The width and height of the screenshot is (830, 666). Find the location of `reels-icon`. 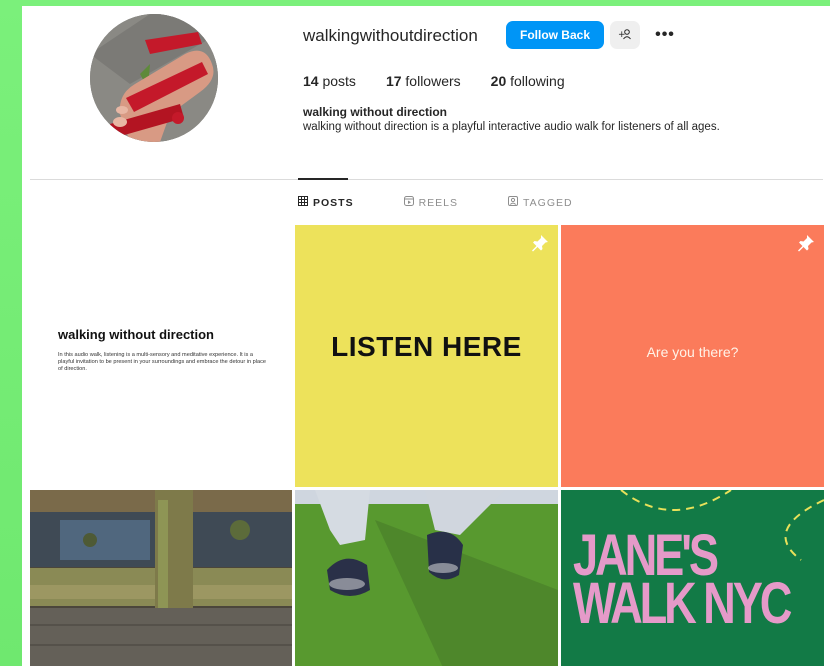

reels-icon is located at coordinates (408, 202).